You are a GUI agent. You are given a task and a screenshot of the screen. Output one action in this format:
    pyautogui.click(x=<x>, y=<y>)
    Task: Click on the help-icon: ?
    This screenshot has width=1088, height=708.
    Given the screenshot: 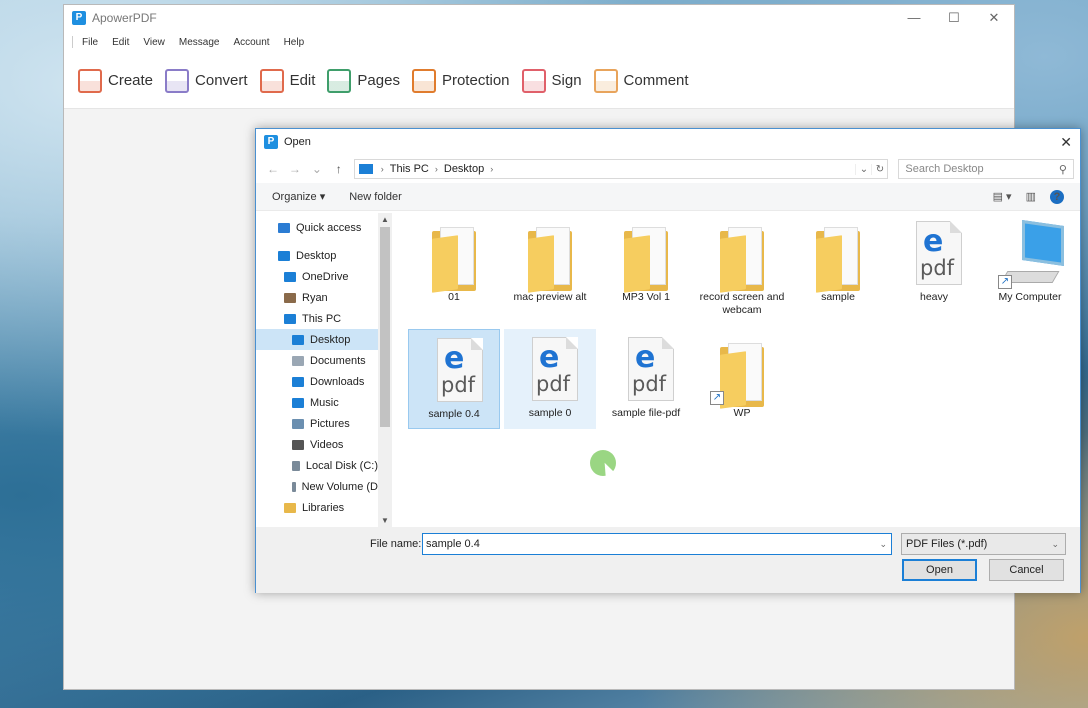 What is the action you would take?
    pyautogui.click(x=1057, y=196)
    